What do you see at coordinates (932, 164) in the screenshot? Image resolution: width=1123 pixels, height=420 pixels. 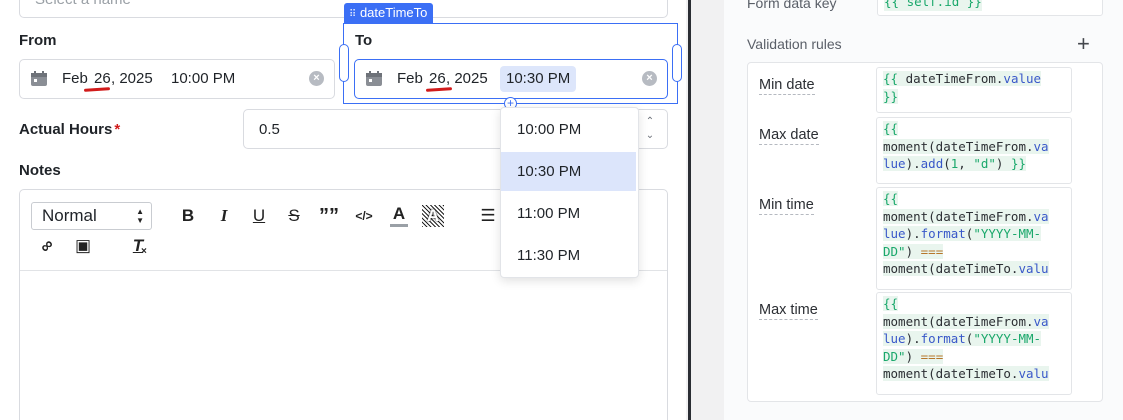 I see `code-token: add` at bounding box center [932, 164].